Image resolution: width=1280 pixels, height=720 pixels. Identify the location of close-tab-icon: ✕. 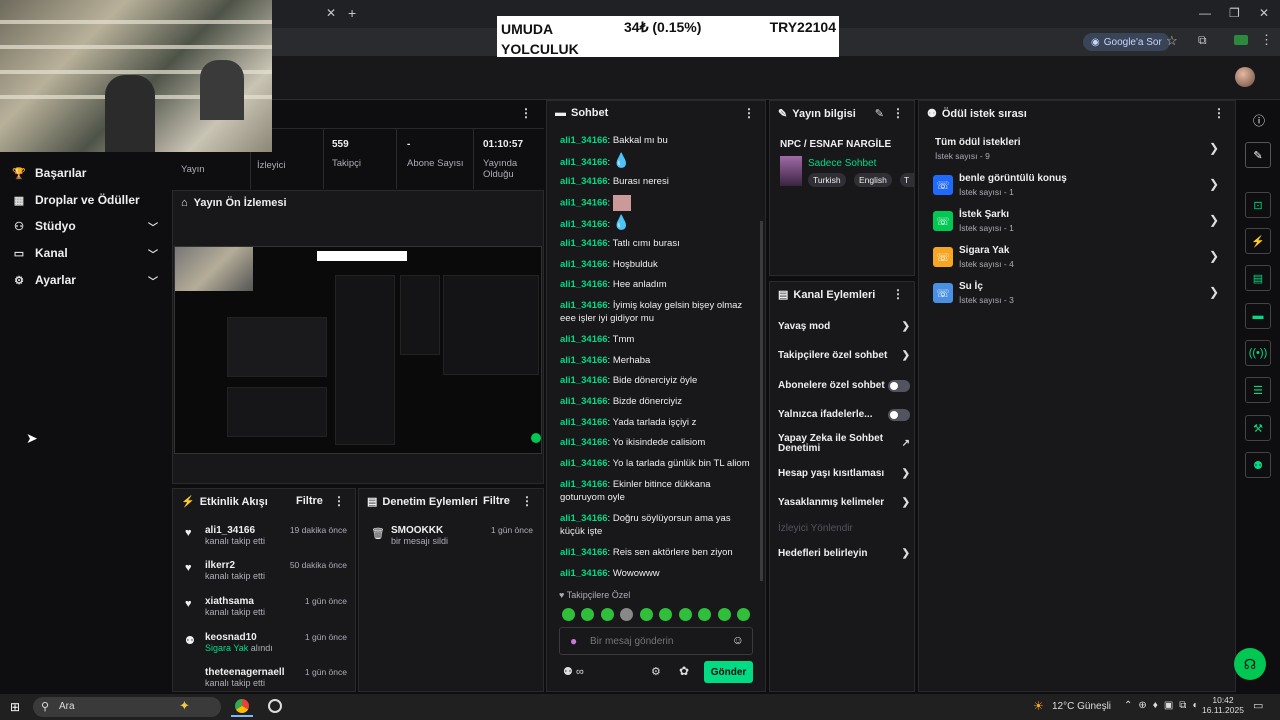
(331, 13).